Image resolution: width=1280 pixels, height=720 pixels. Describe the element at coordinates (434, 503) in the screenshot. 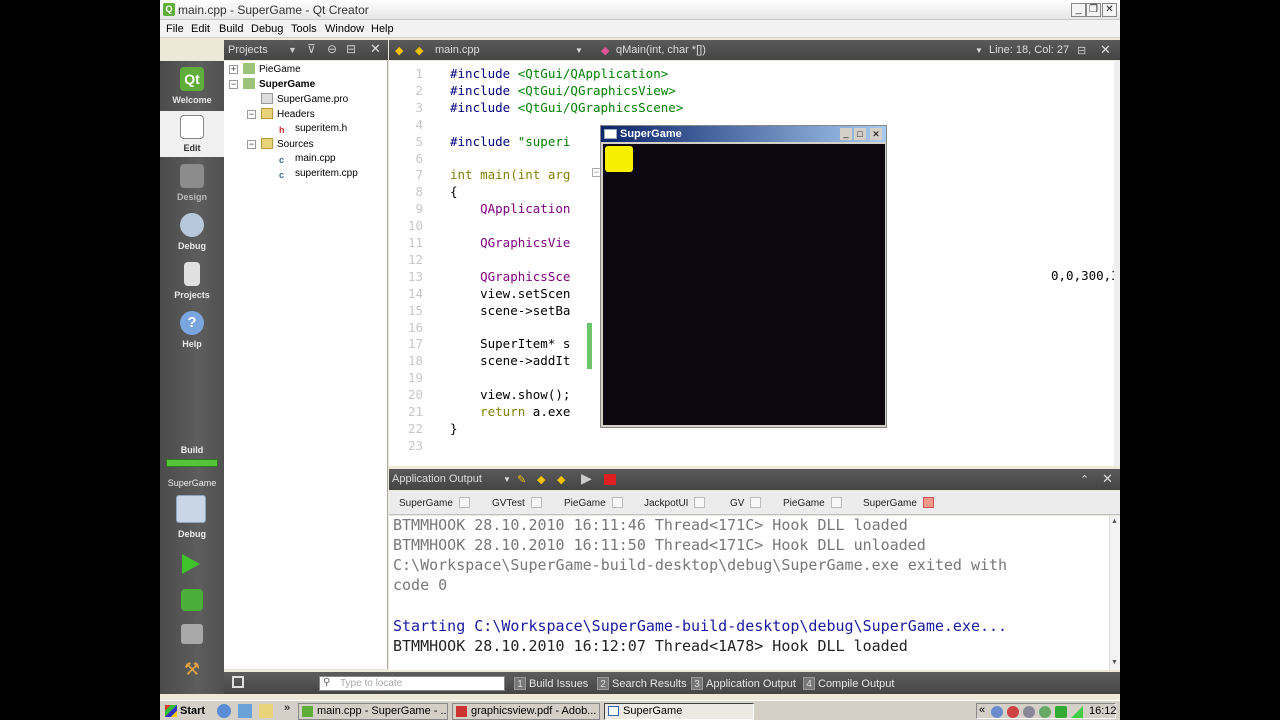

I see `output-tab: SuperGame` at that location.